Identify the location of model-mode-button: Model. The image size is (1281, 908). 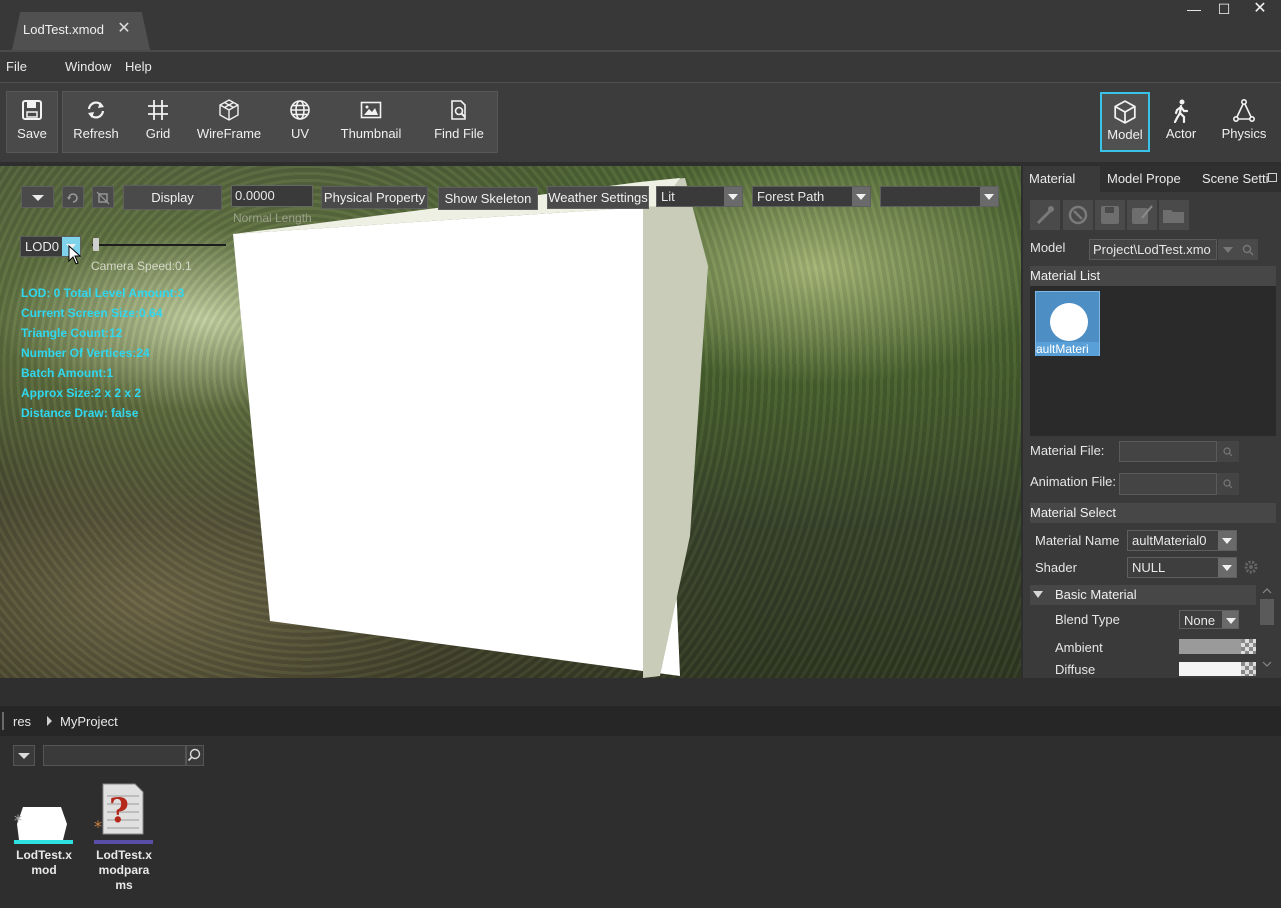
(1125, 122).